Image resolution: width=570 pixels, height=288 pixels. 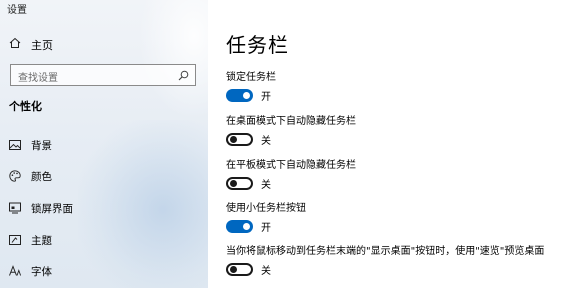 What do you see at coordinates (251, 77) in the screenshot?
I see `setting-label: 锁定任务栏` at bounding box center [251, 77].